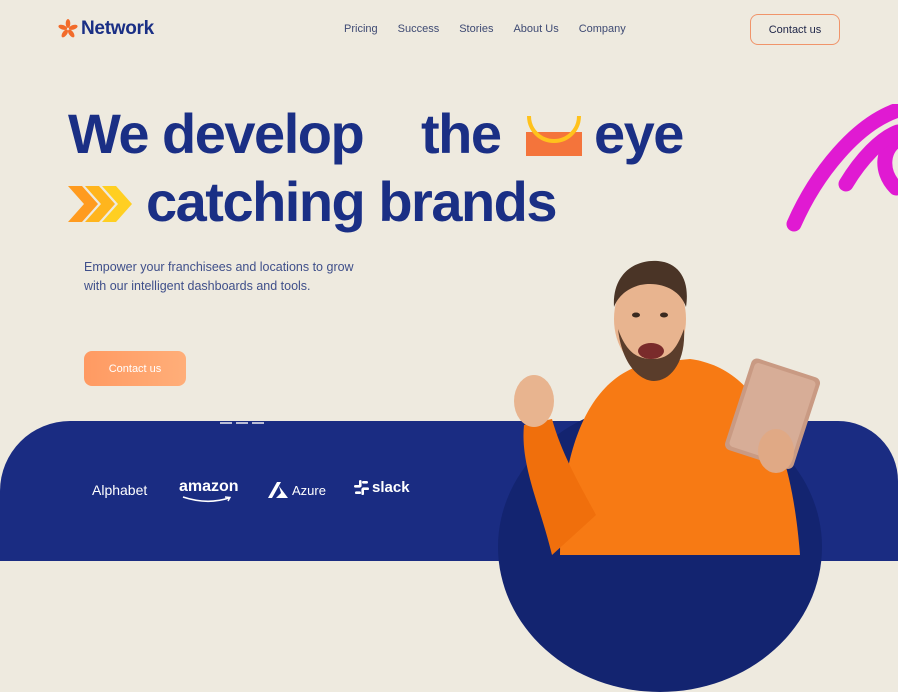 This screenshot has width=898, height=692. Describe the element at coordinates (419, 29) in the screenshot. I see `nav-item-success: Success` at that location.